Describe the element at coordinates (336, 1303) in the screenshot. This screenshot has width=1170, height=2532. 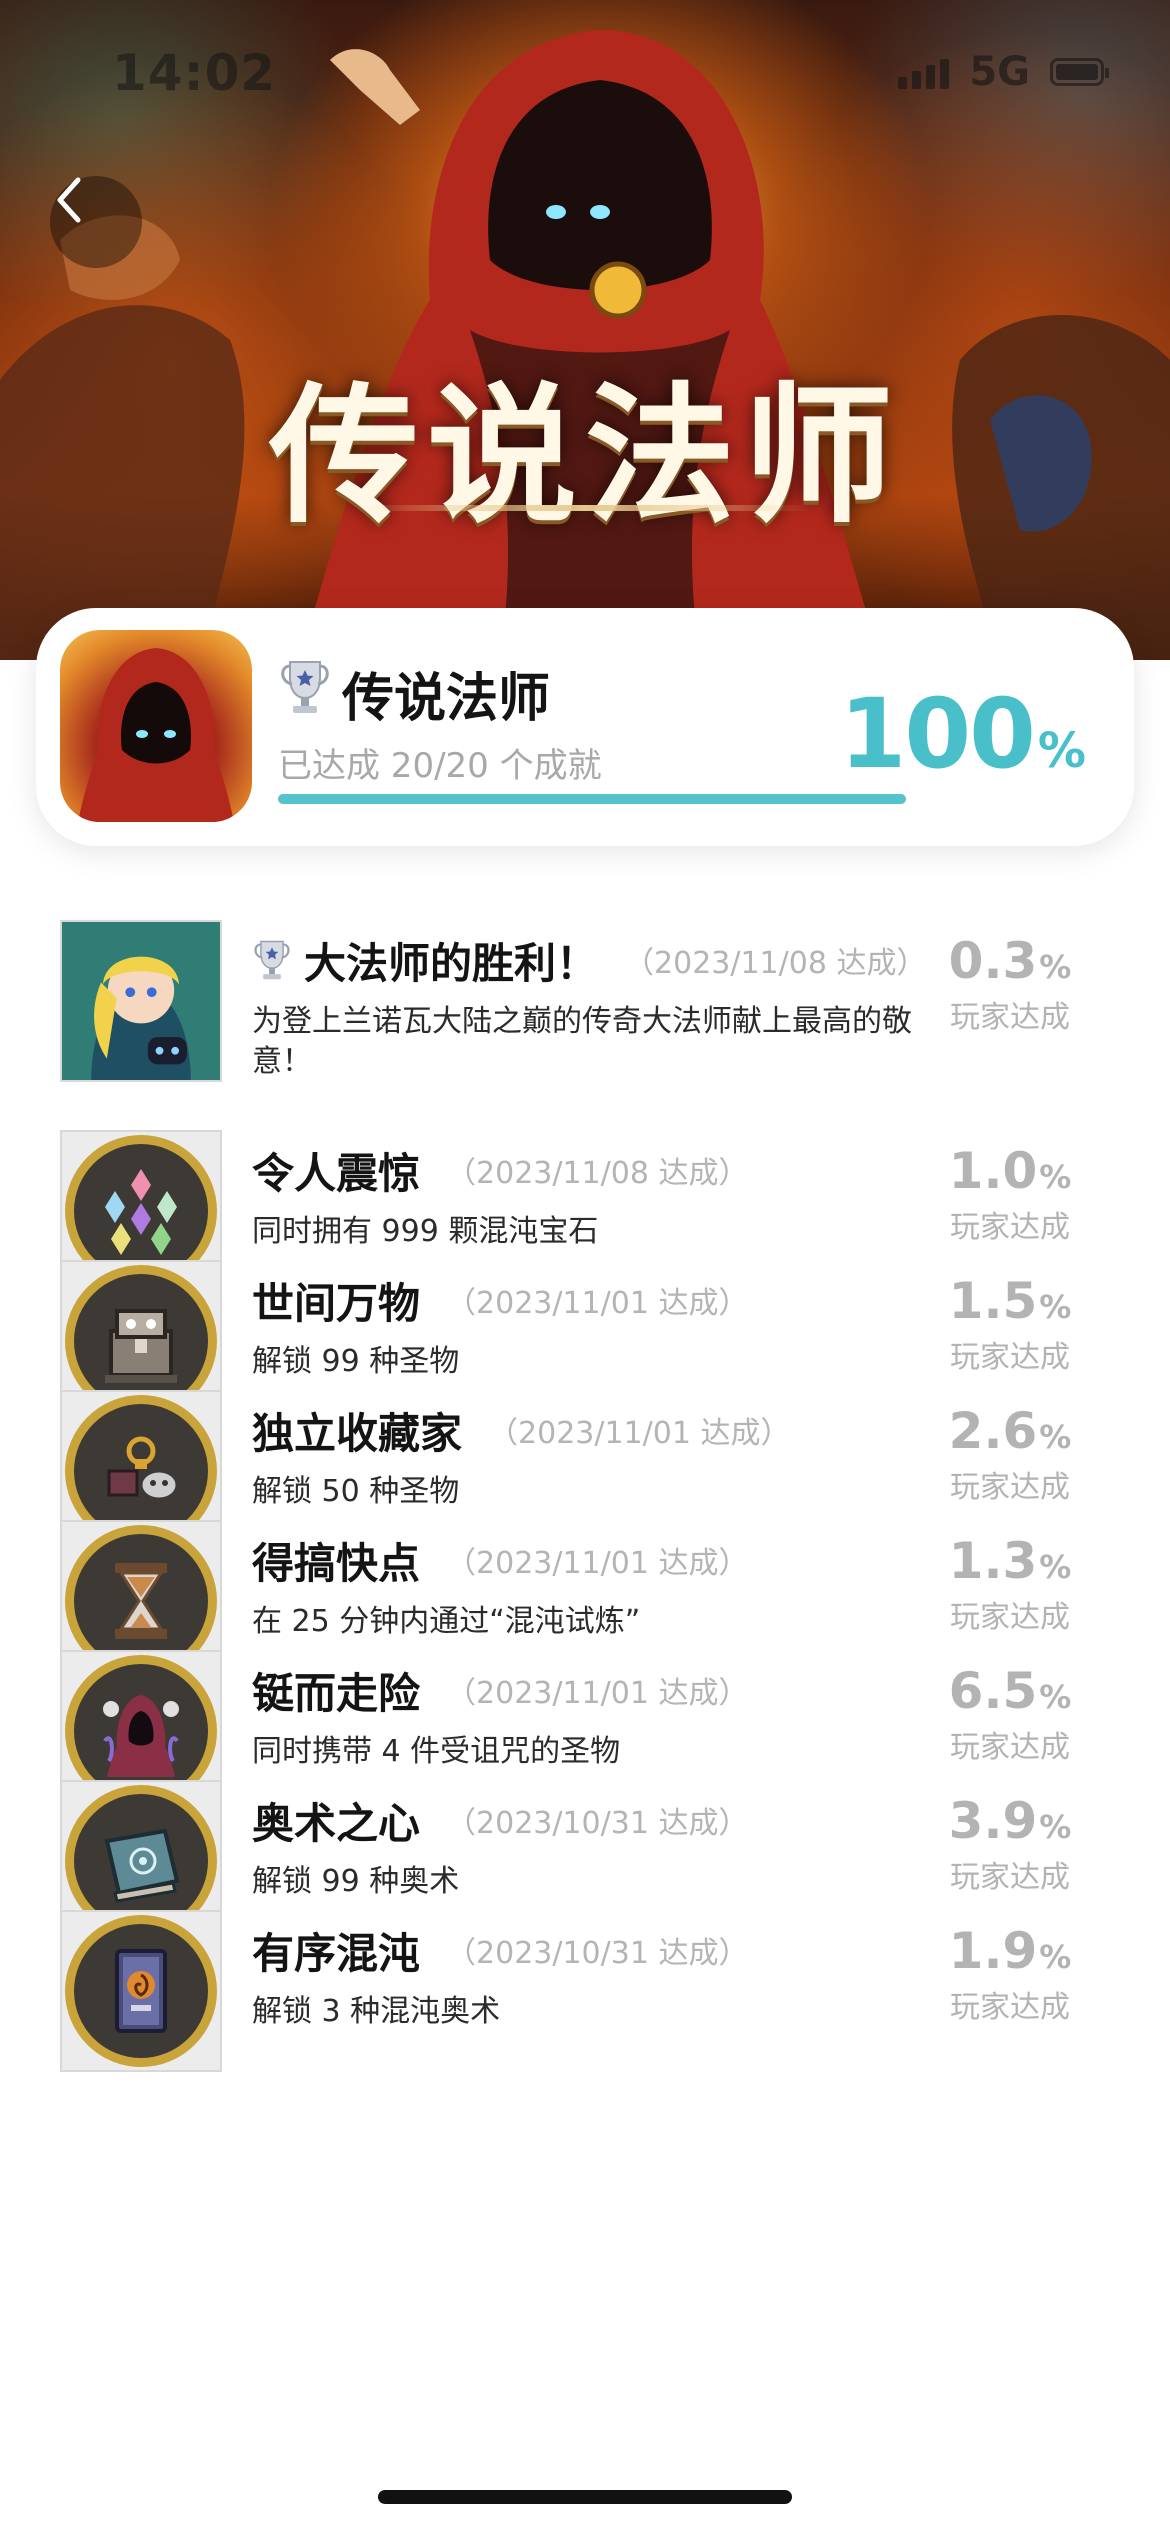
I see `achievement-title: 世间万物` at that location.